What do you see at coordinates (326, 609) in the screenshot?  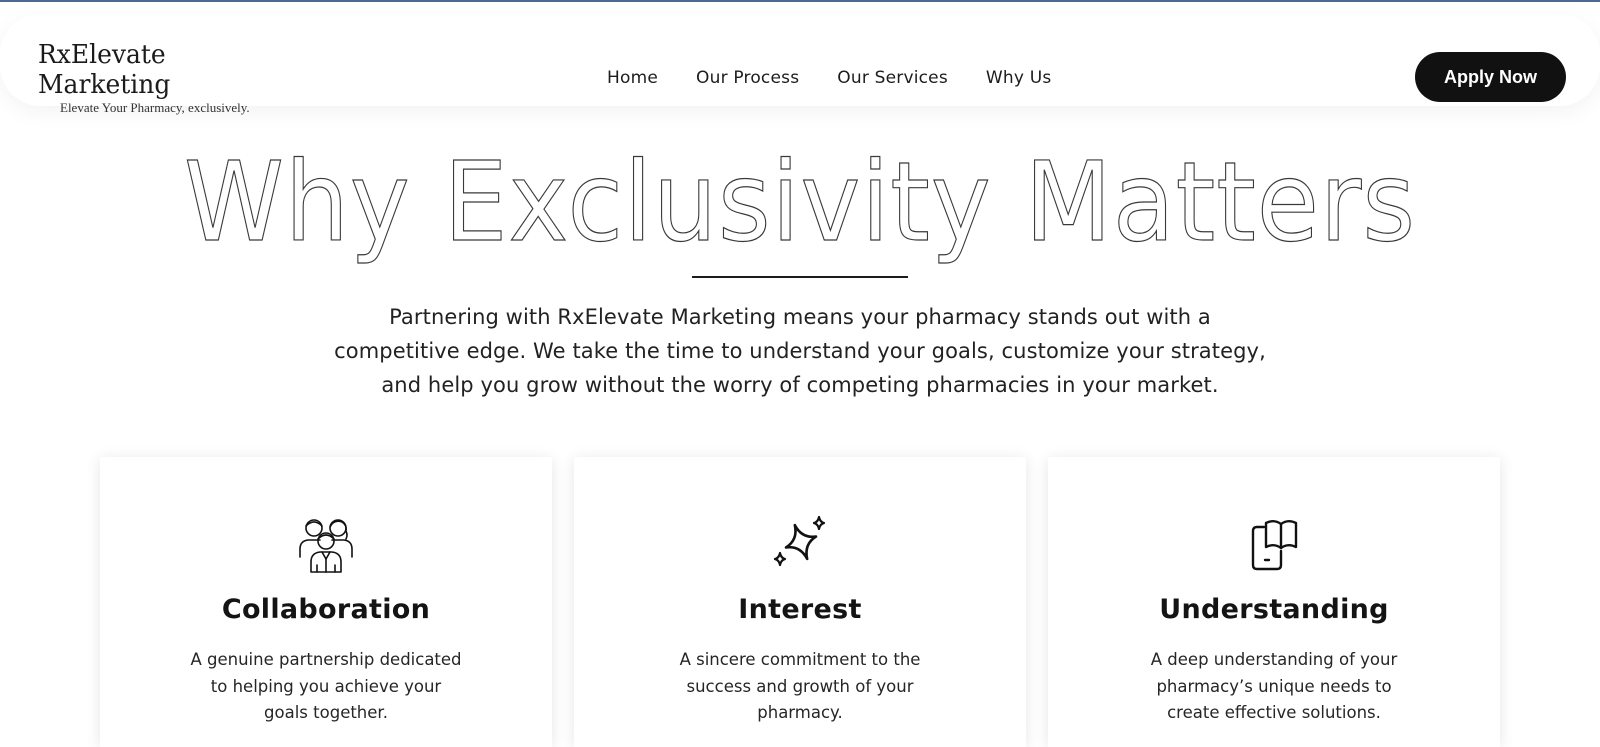 I see `card-title: Collaboration` at bounding box center [326, 609].